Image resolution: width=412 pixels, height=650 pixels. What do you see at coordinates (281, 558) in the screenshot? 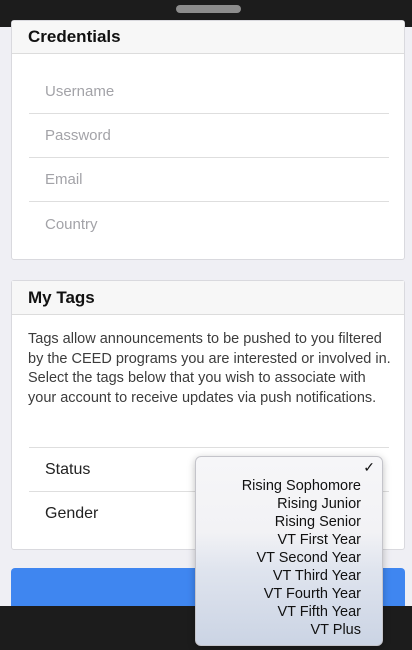
I see `picker-option-vt-second-year: VT Second Year` at bounding box center [281, 558].